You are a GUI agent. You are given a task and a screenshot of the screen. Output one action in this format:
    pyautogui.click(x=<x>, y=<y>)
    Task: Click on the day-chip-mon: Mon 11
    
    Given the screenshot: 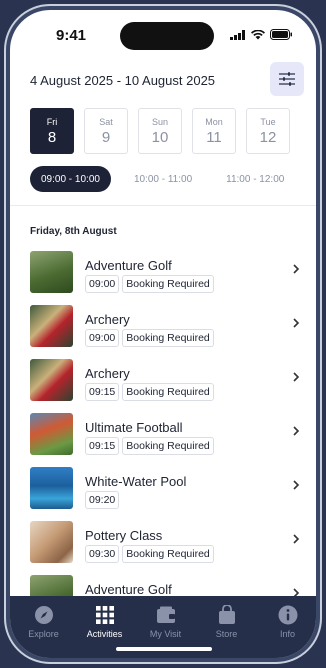 What is the action you would take?
    pyautogui.click(x=214, y=131)
    